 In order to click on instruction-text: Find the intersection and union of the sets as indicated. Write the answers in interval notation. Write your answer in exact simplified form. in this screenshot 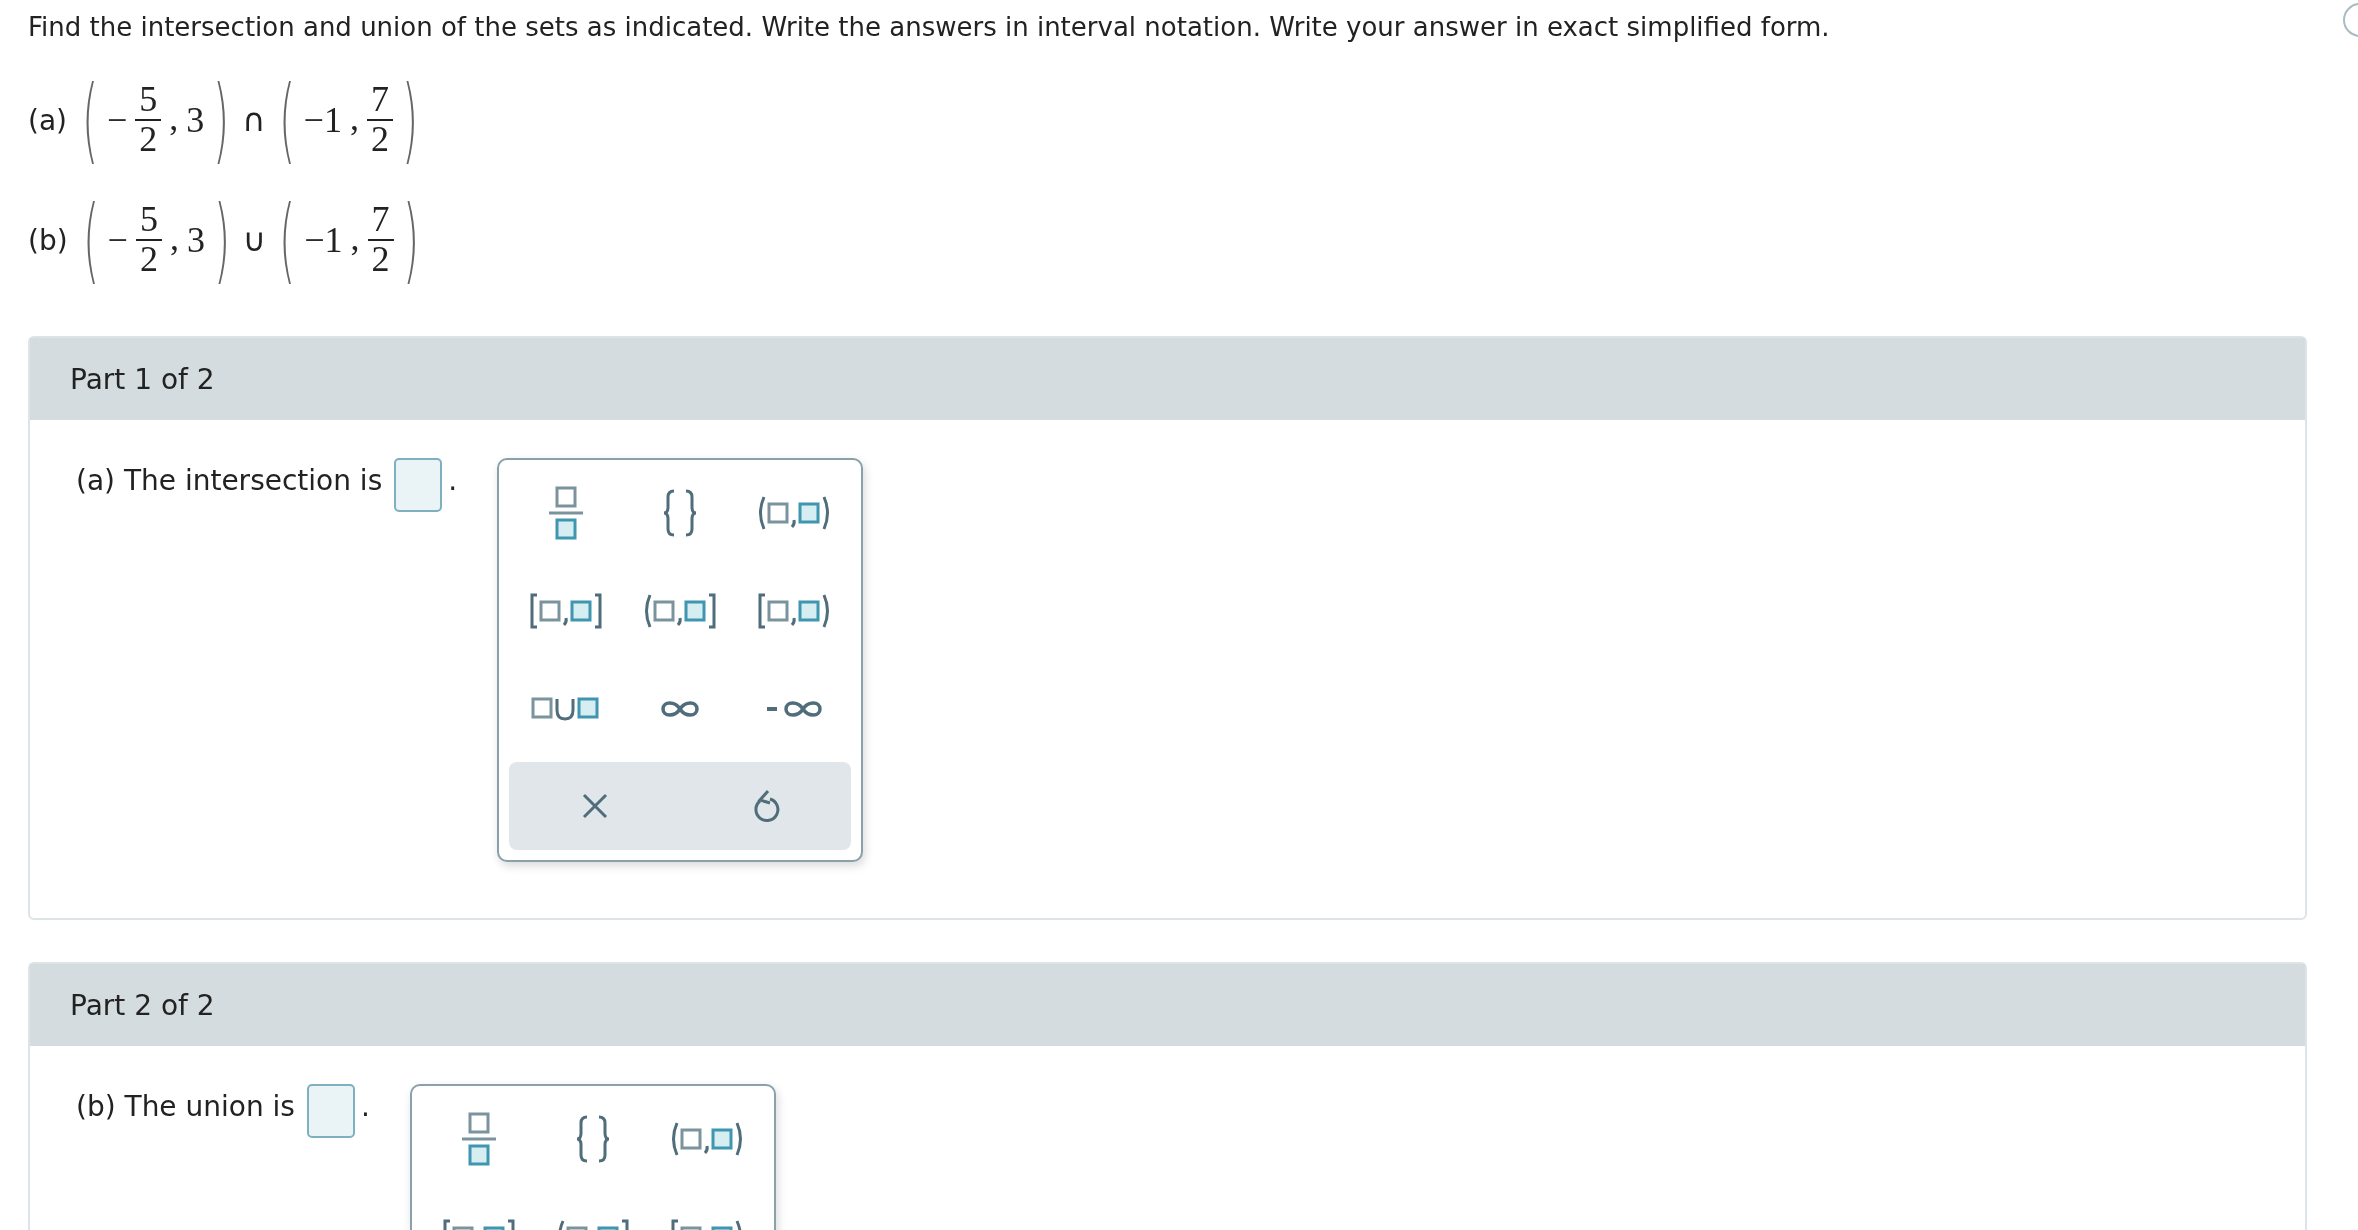, I will do `click(929, 27)`.